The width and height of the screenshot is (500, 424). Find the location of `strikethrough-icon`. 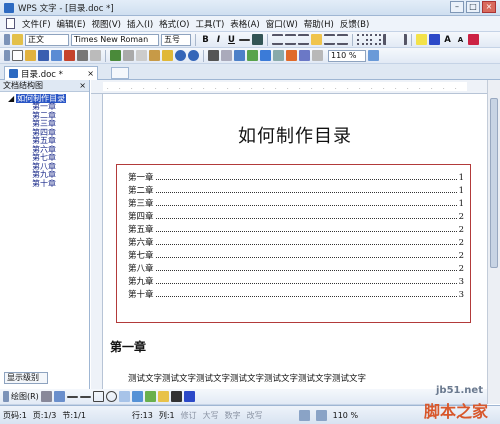

strikethrough-icon is located at coordinates (244, 39).